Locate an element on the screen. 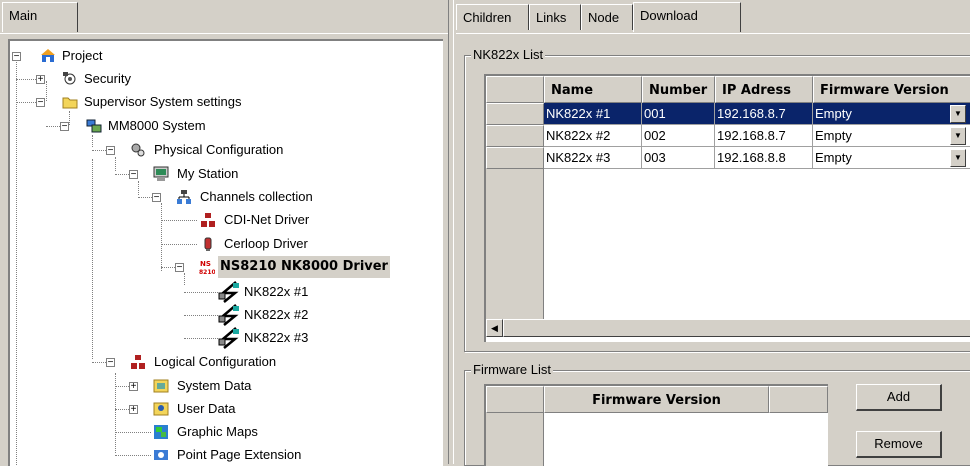 Image resolution: width=970 pixels, height=466 pixels. ns8210-icon: NS 8210 is located at coordinates (207, 267).